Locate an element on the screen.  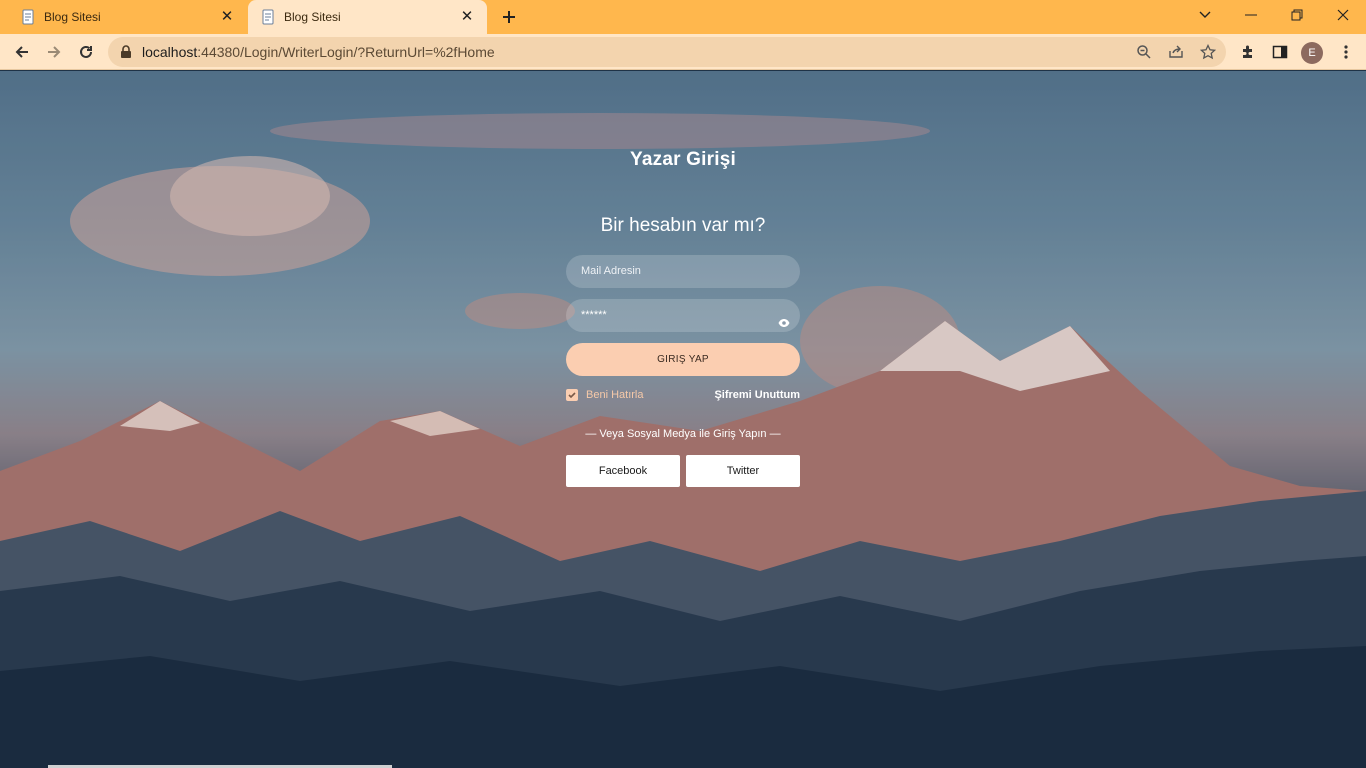
page-title: Yazar Girişi is located at coordinates (683, 159).